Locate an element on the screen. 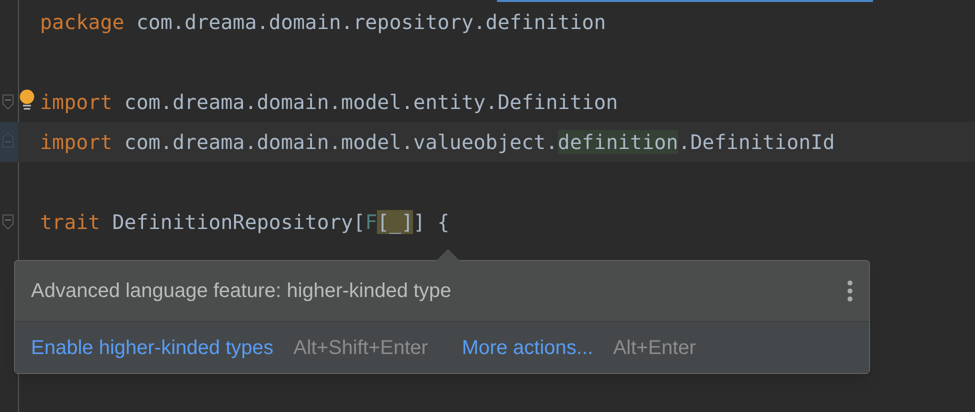 This screenshot has height=412, width=975. code-line: import com.dreama.domain.model.entity.Definition is located at coordinates (329, 102).